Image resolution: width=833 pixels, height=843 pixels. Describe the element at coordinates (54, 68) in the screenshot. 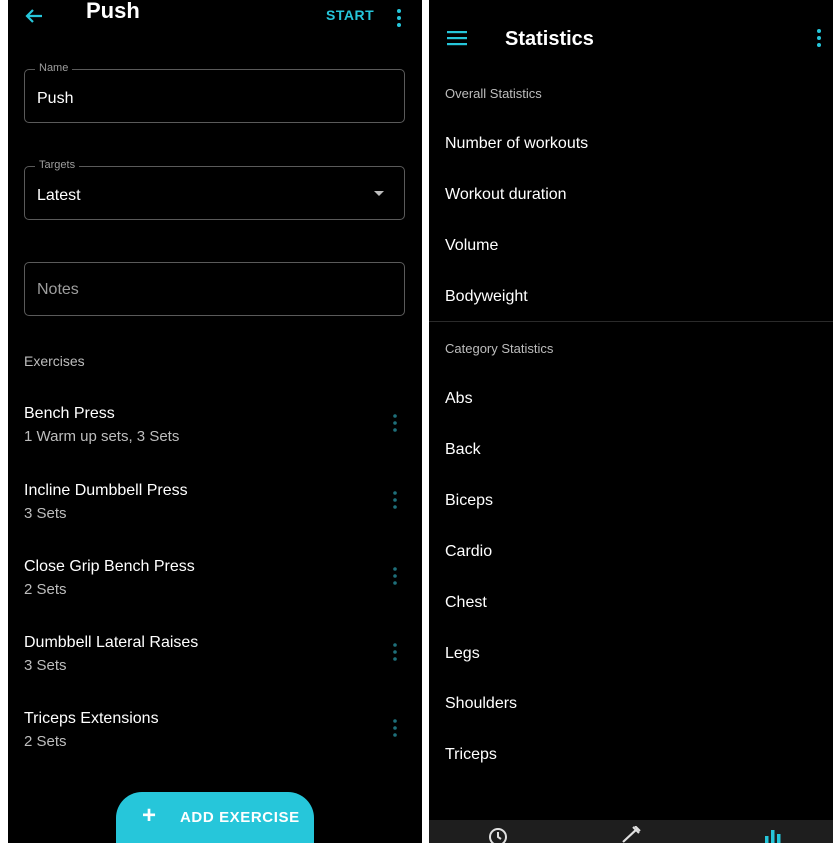

I see `name-field-label: Name` at that location.